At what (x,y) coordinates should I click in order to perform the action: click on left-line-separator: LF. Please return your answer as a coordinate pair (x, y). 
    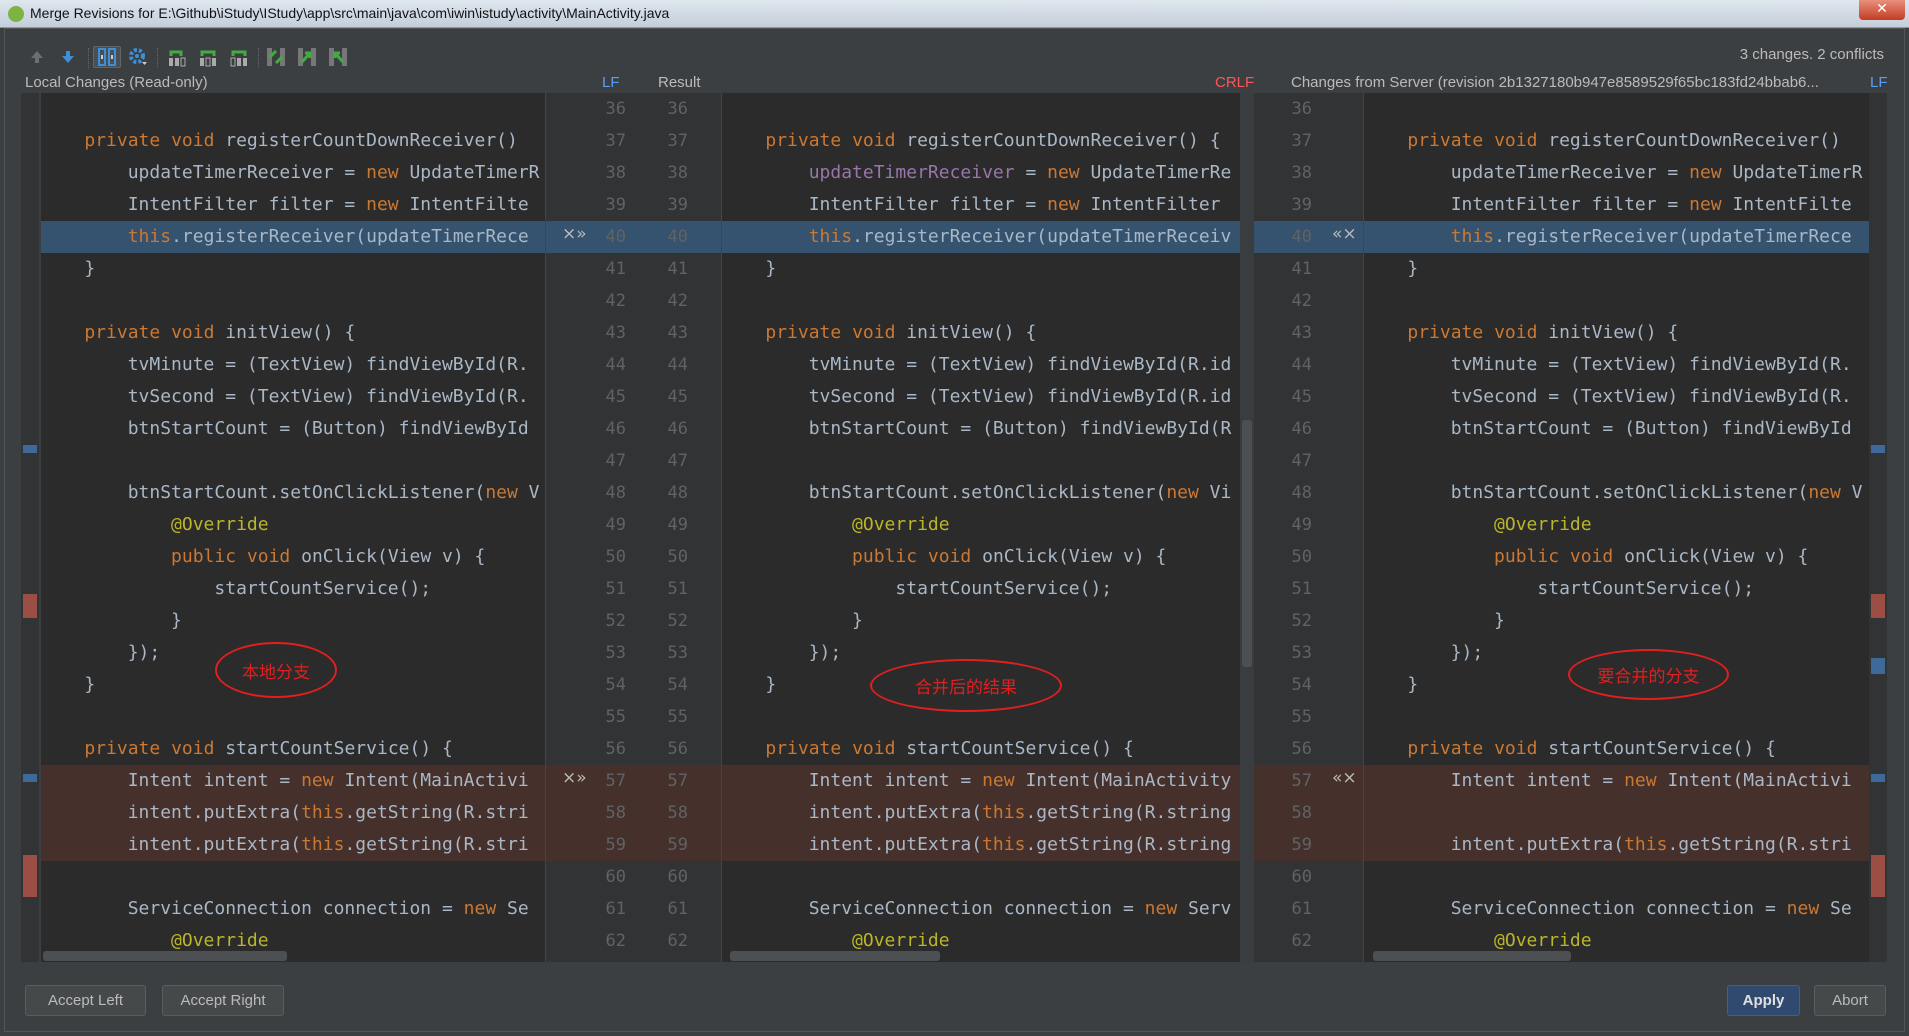
    Looking at the image, I should click on (611, 82).